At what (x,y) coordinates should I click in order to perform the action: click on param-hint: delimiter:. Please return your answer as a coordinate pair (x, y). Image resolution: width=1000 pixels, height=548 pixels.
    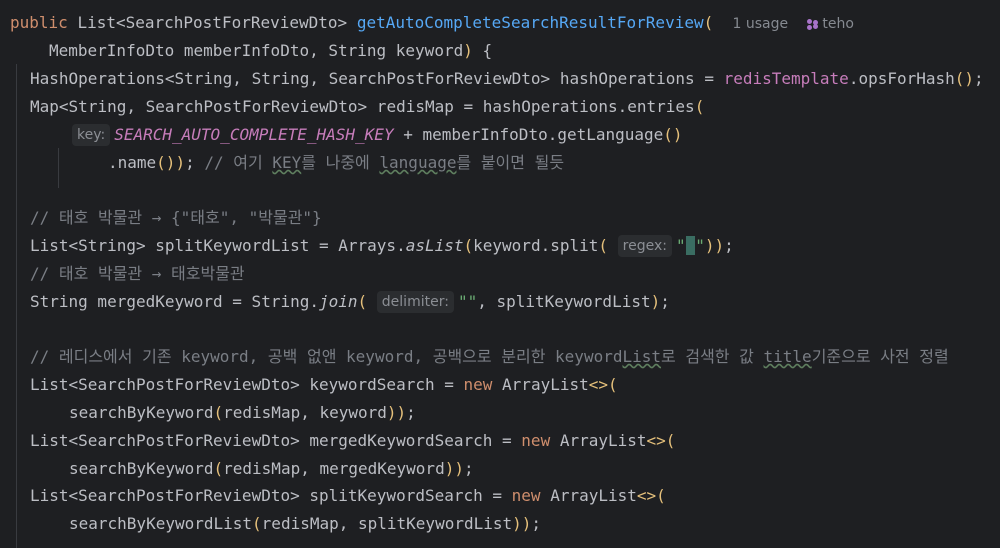
    Looking at the image, I should click on (415, 302).